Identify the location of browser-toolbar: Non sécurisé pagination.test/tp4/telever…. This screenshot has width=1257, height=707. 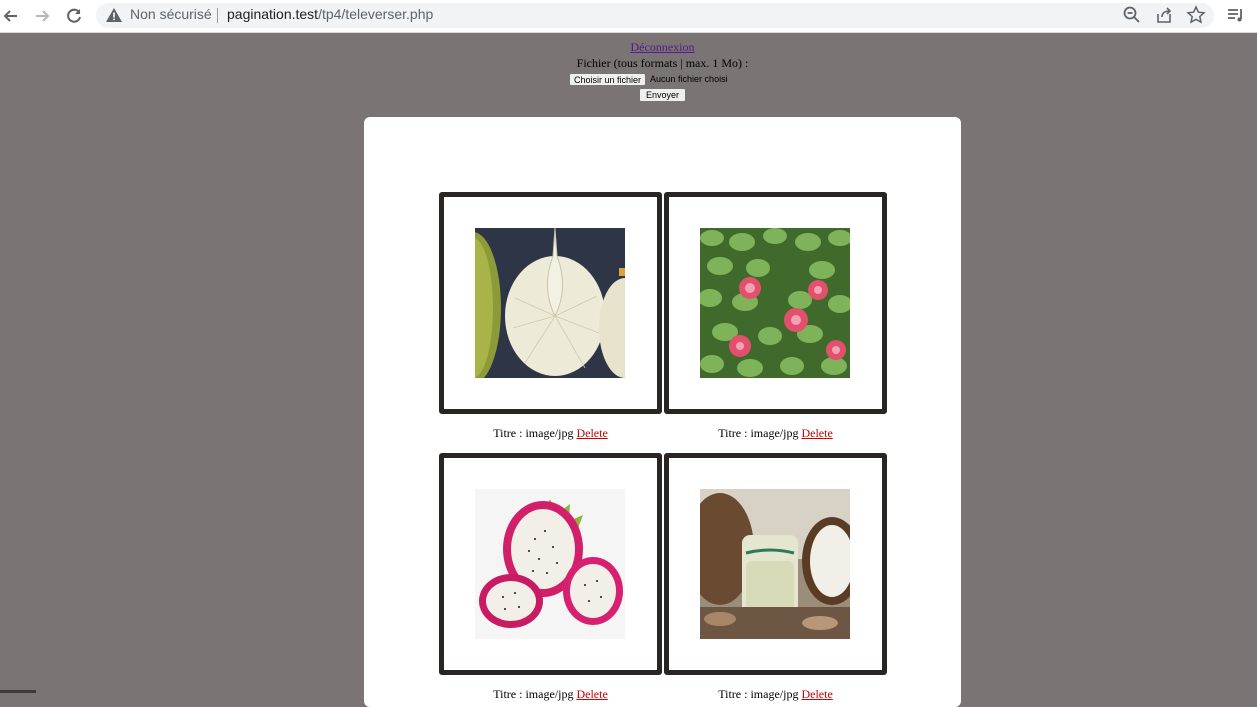
(628, 16).